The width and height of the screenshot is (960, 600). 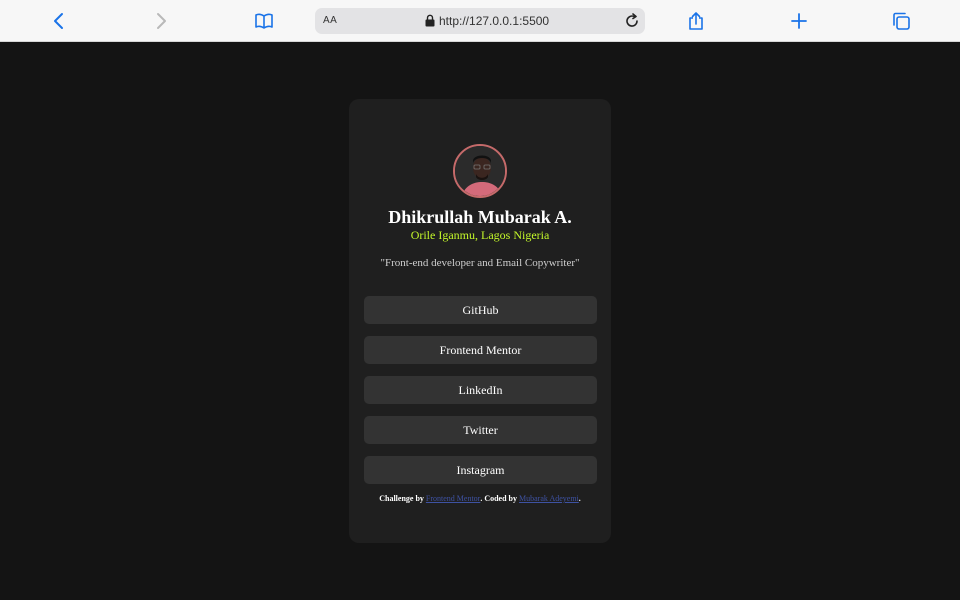 What do you see at coordinates (500, 498) in the screenshot?
I see `attribution-middle: . Coded by` at bounding box center [500, 498].